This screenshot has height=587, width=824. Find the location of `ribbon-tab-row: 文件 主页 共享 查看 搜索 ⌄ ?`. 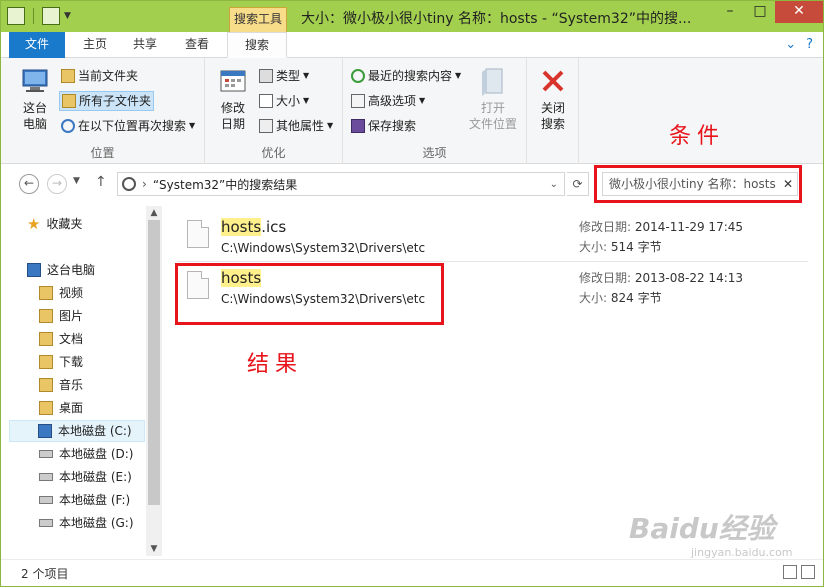

ribbon-tab-row: 文件 主页 共享 查看 搜索 ⌄ ? is located at coordinates (412, 45).